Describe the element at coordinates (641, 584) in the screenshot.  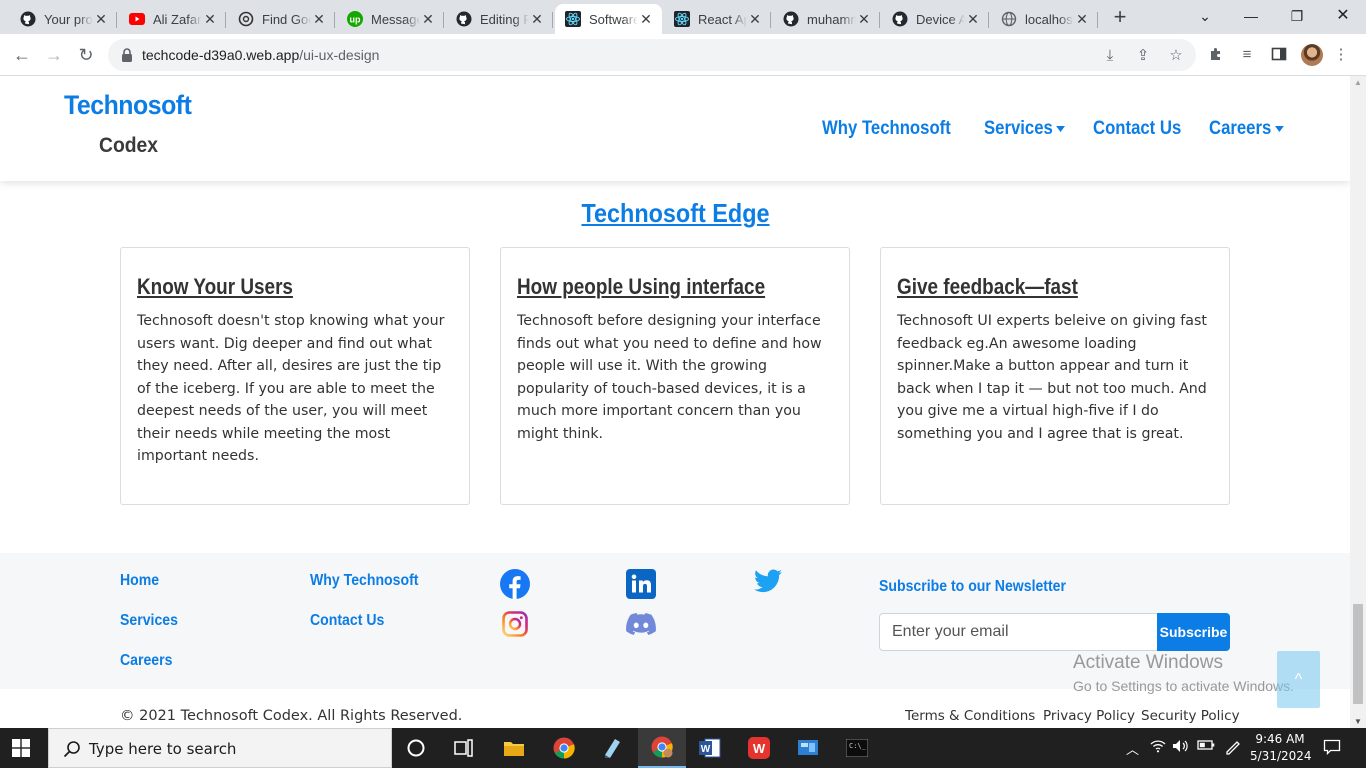
I see `linkedin-icon` at that location.